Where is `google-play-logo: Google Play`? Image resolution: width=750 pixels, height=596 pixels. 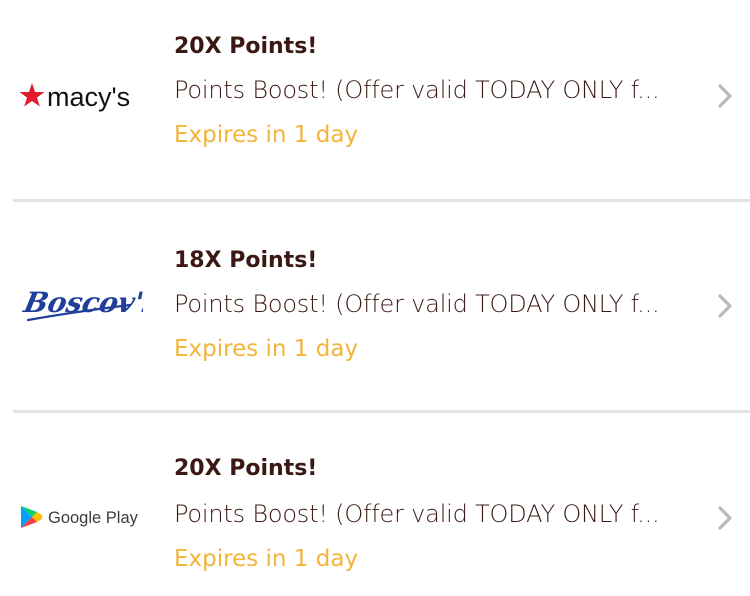
google-play-logo: Google Play is located at coordinates (80, 516).